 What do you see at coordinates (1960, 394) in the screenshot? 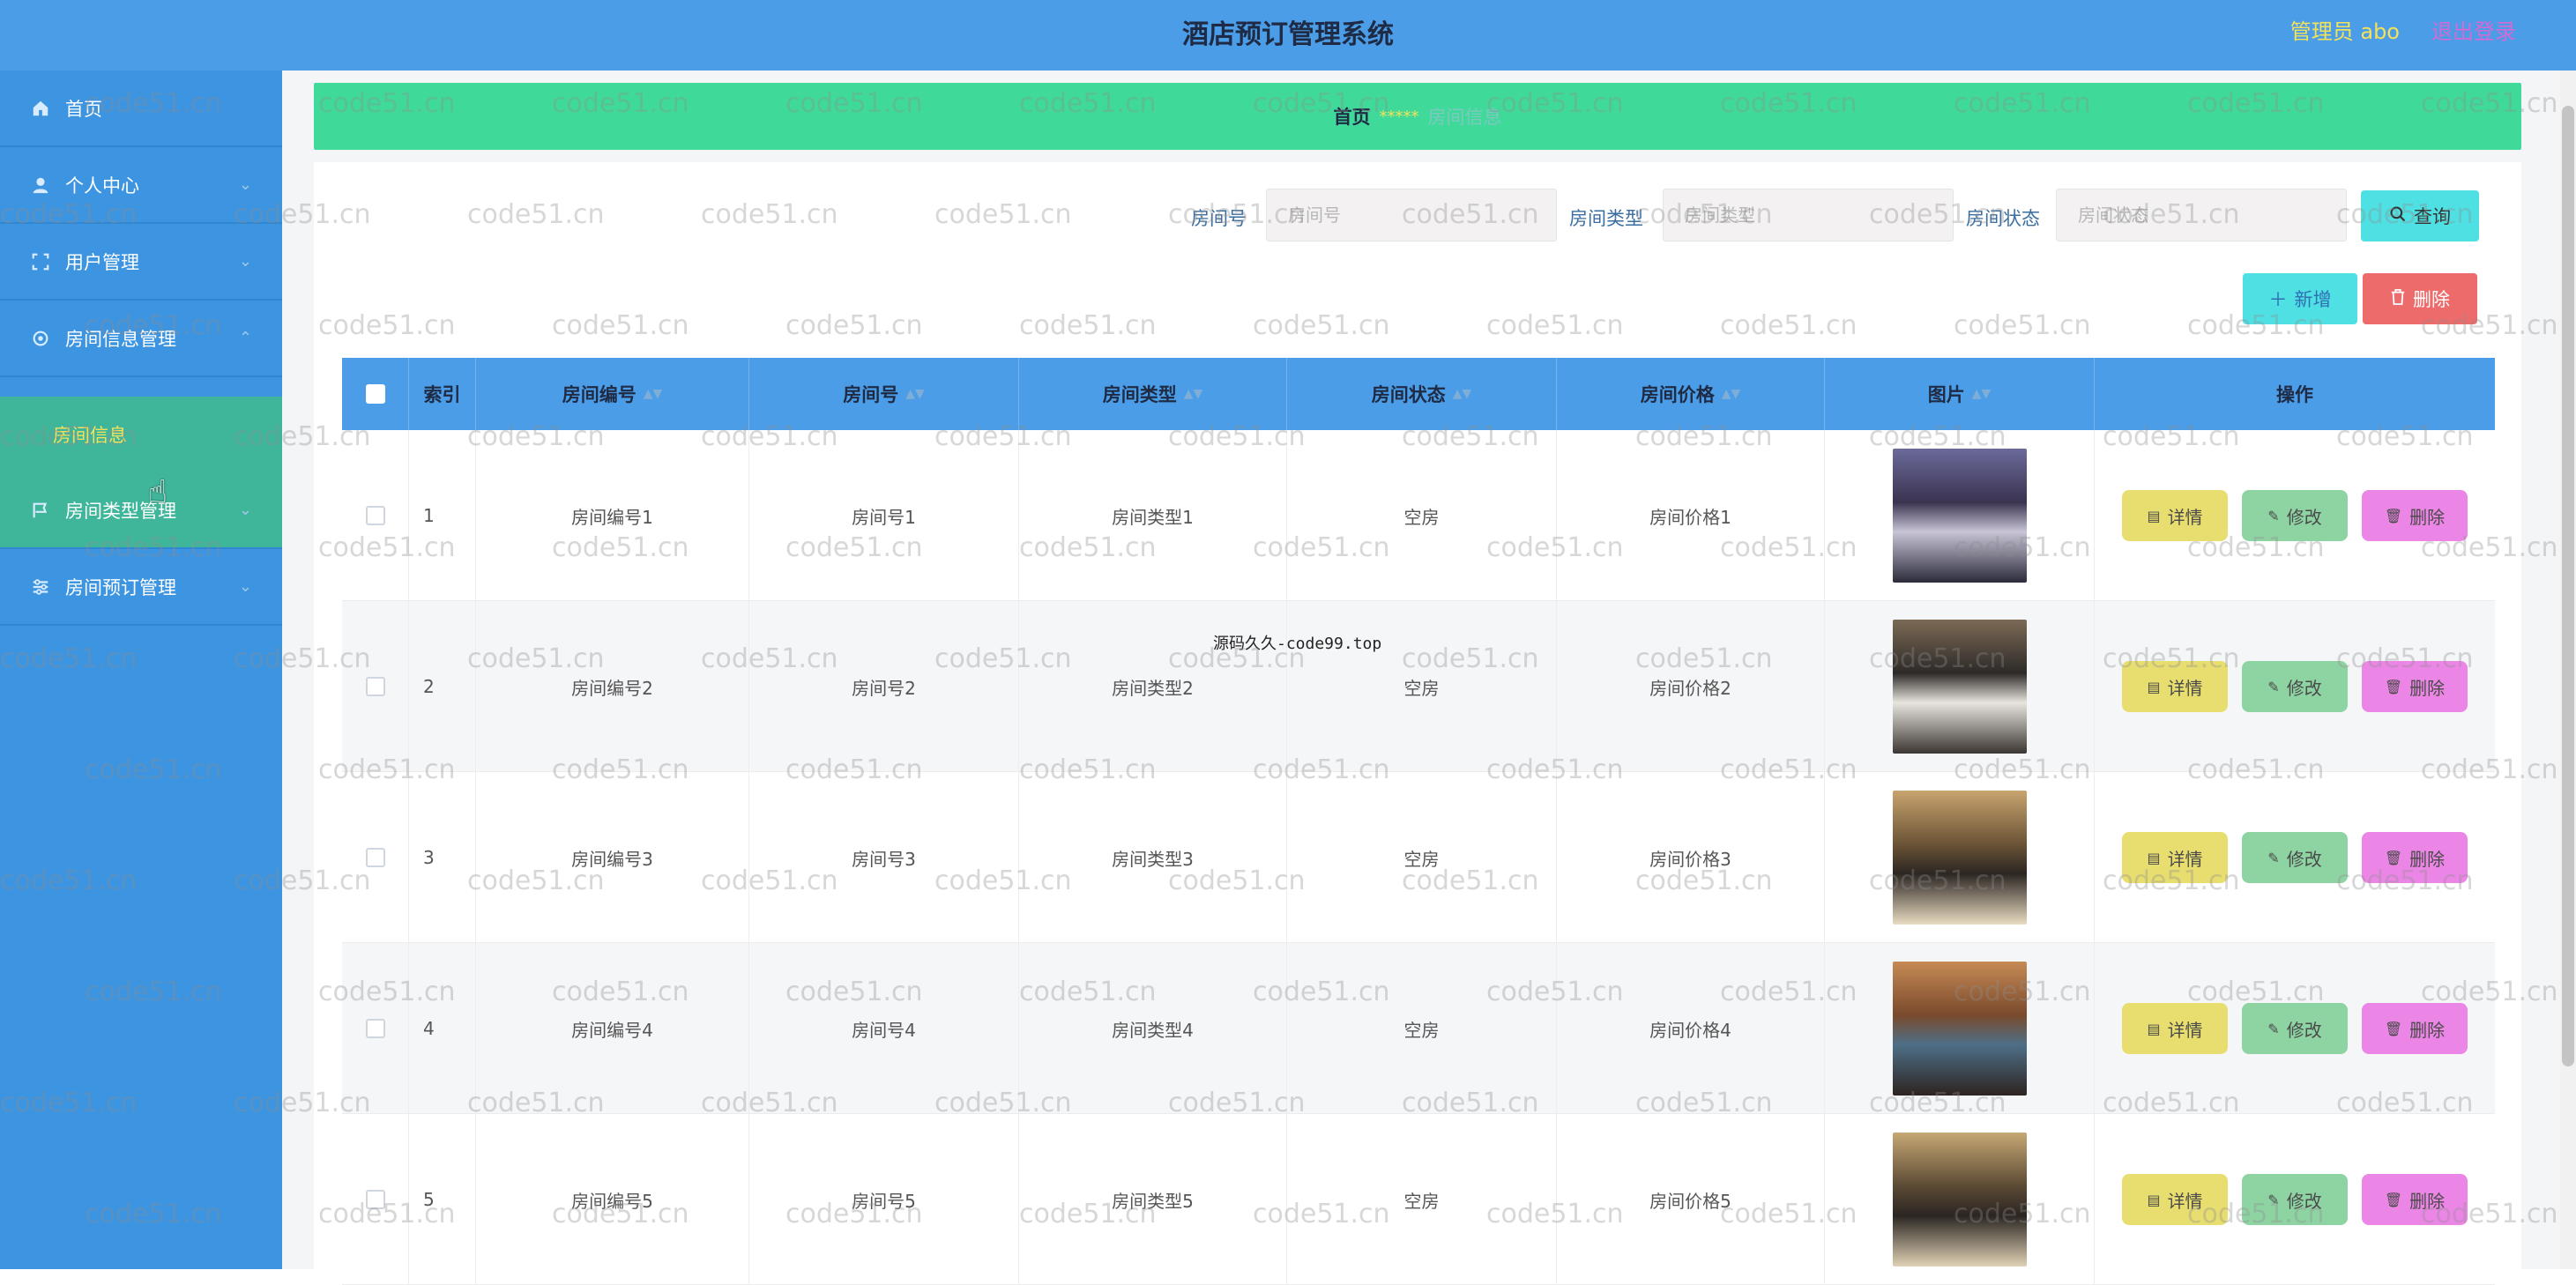
I see `column-header-image: 图片 ▲▼` at bounding box center [1960, 394].